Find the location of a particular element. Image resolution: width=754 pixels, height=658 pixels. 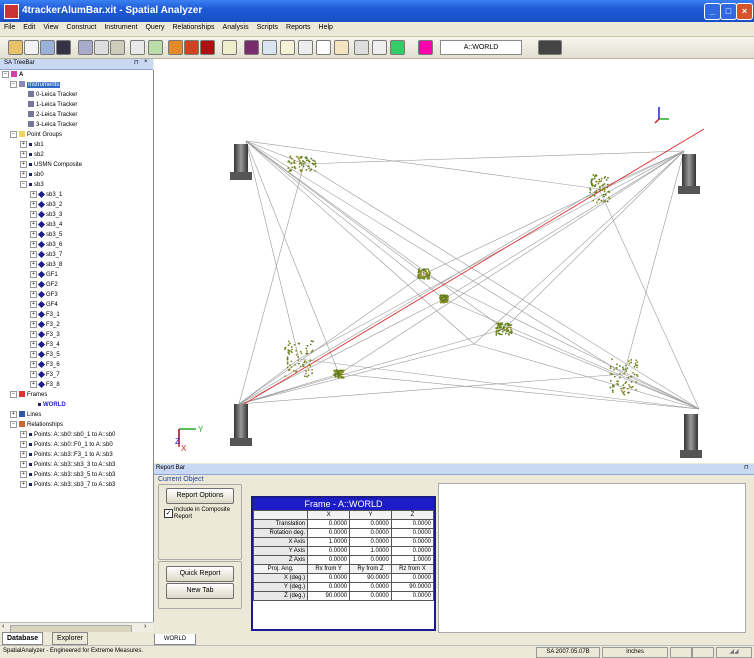

color-swatch-icon is located at coordinates (425, 47).